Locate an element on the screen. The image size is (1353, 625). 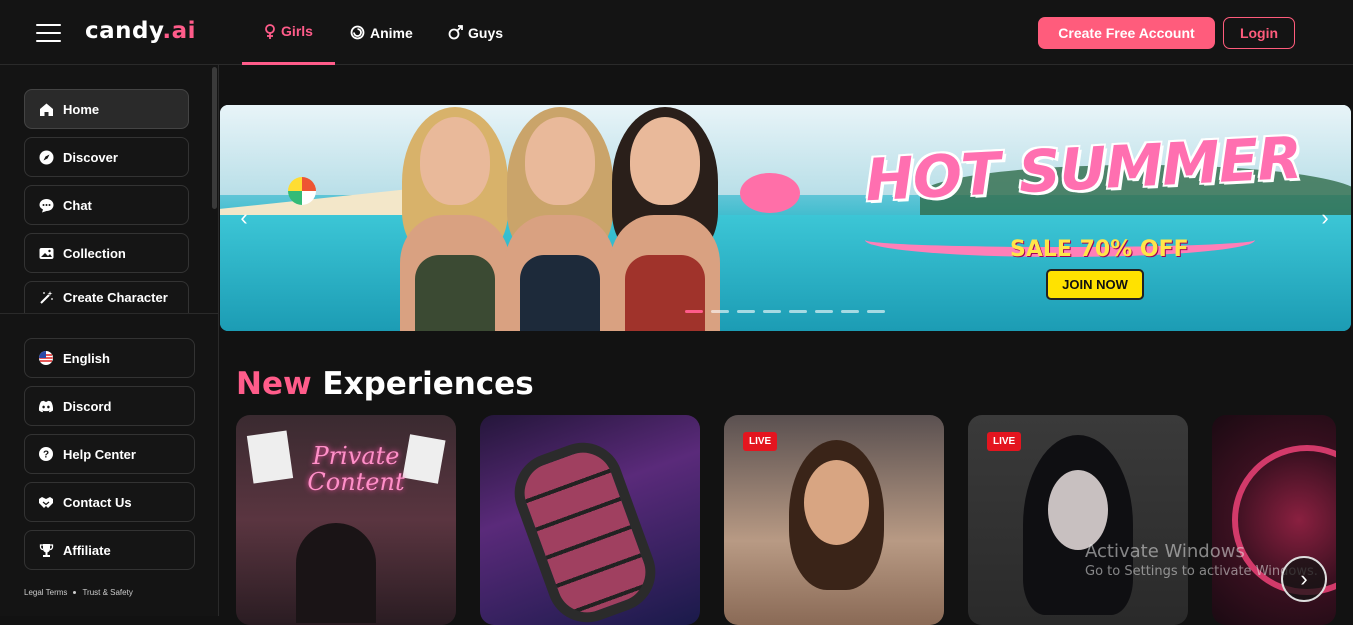
trophy-icon is located at coordinates (46, 550).